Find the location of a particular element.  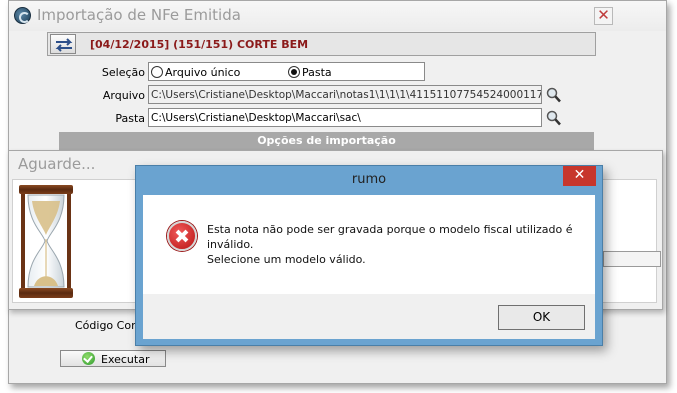

codigo-label: Código Cont is located at coordinates (109, 325).